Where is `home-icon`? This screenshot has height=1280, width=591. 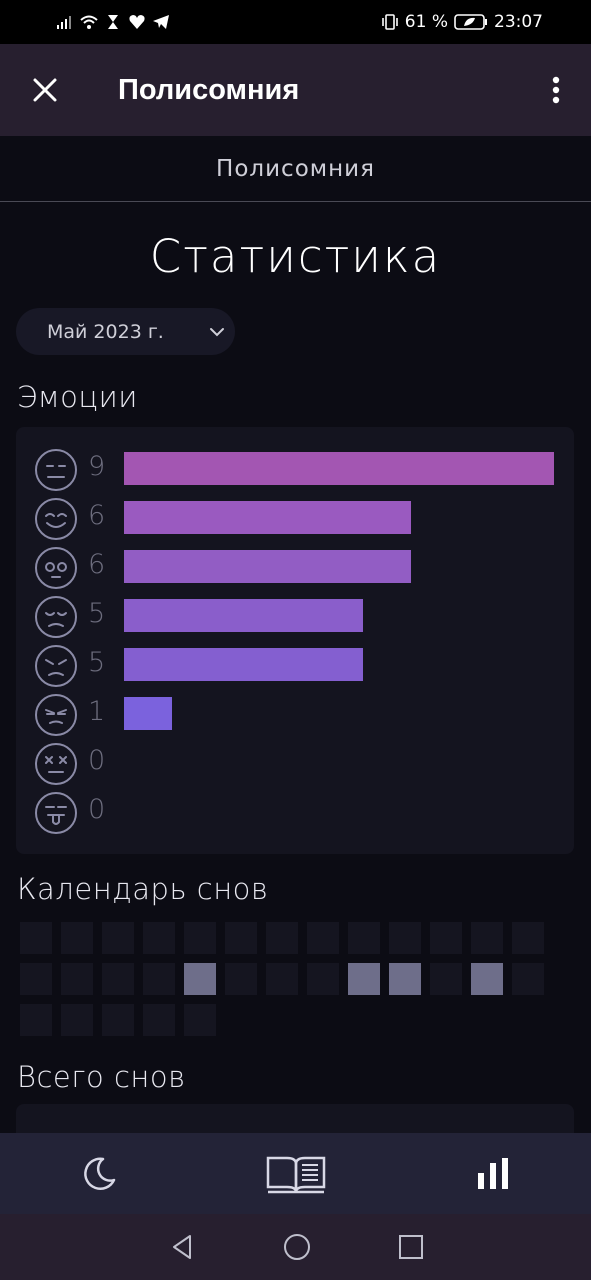 home-icon is located at coordinates (297, 1247).